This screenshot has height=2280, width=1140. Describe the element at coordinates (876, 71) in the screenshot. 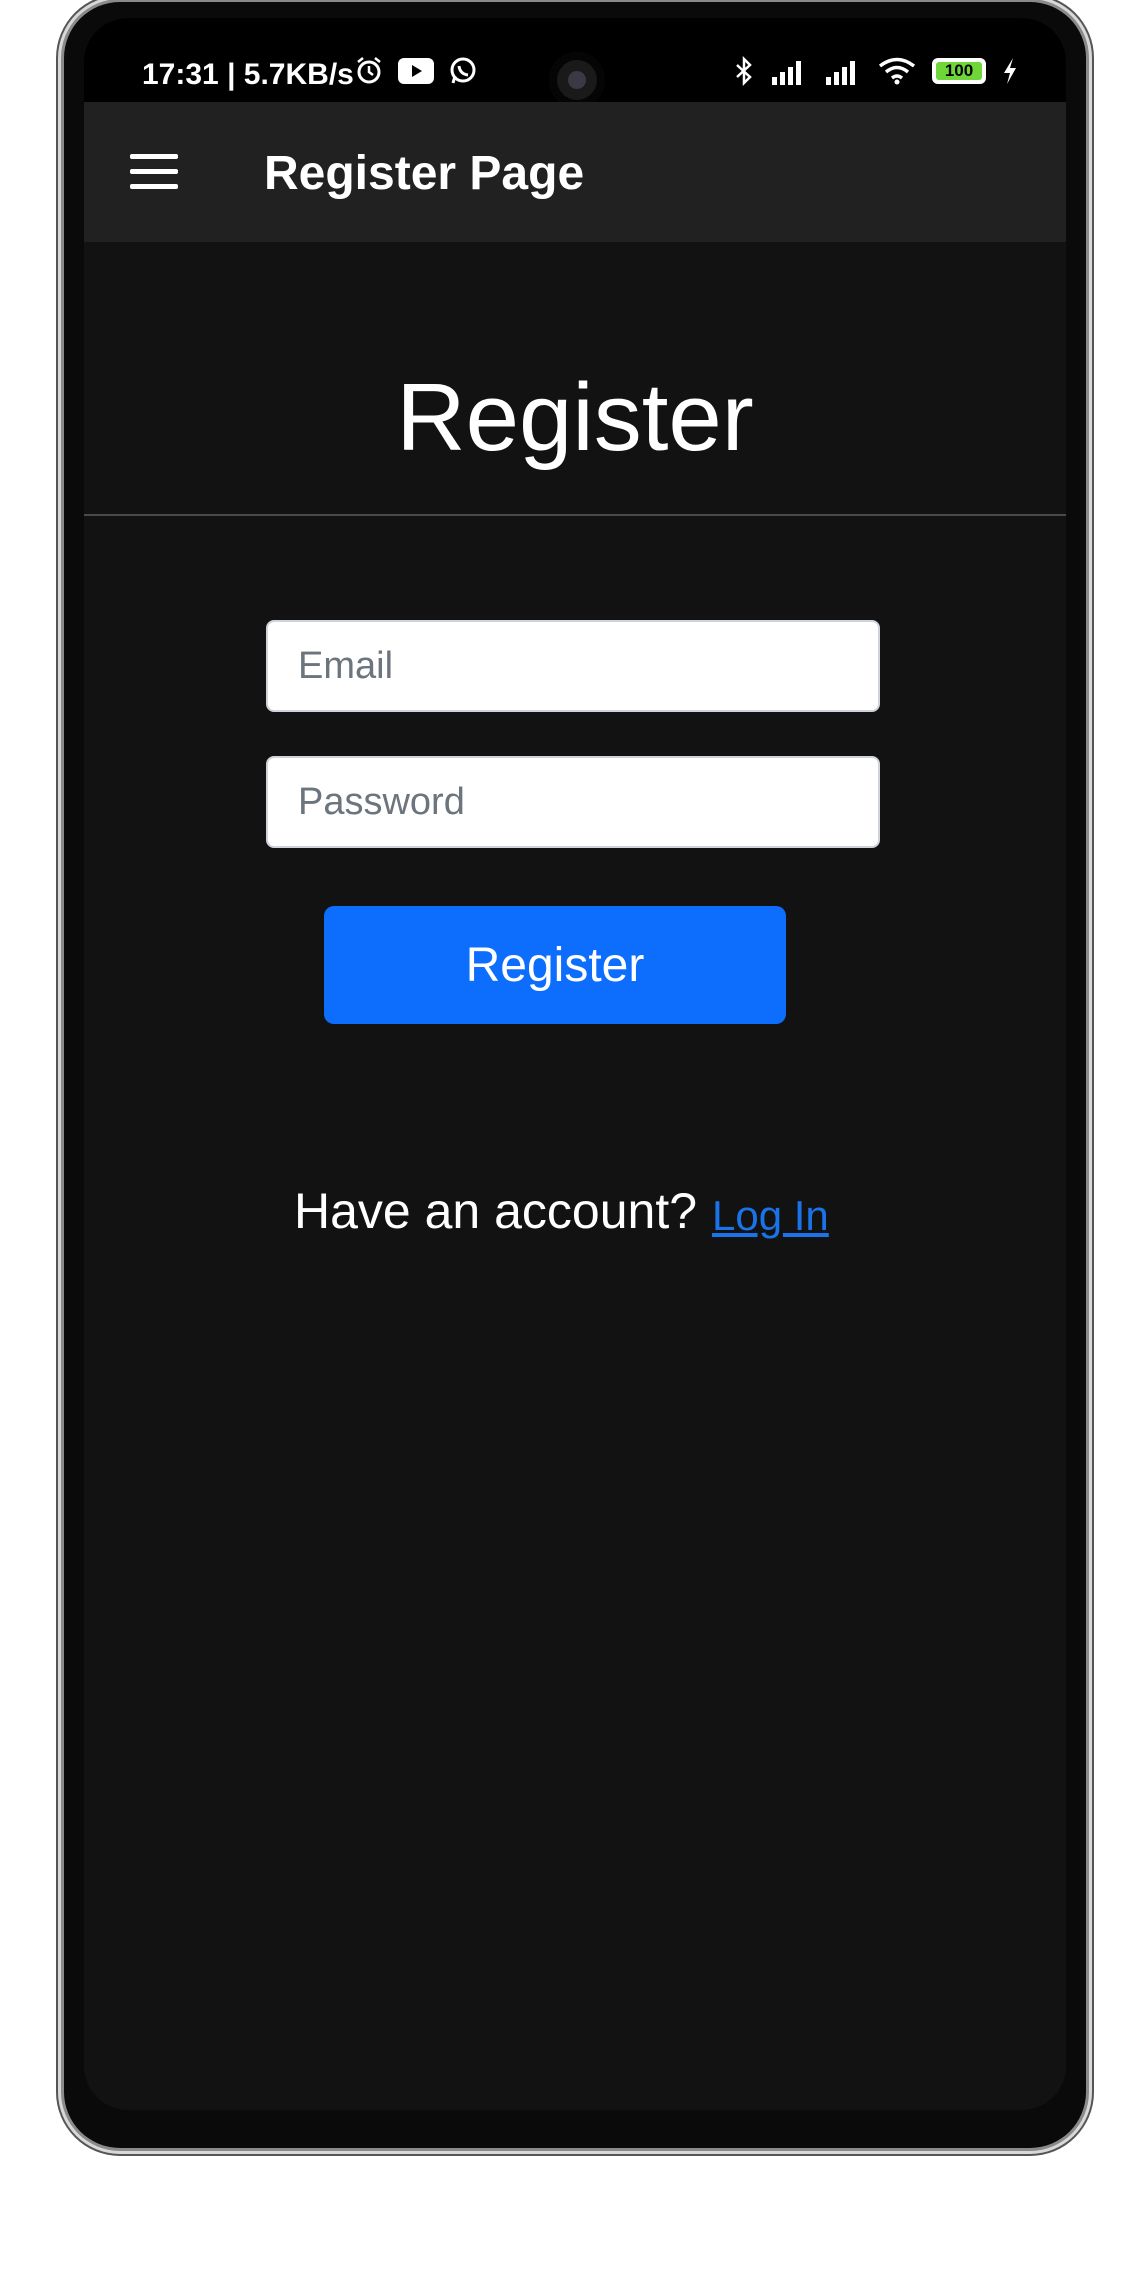

I see `status-right-icons: 100` at that location.